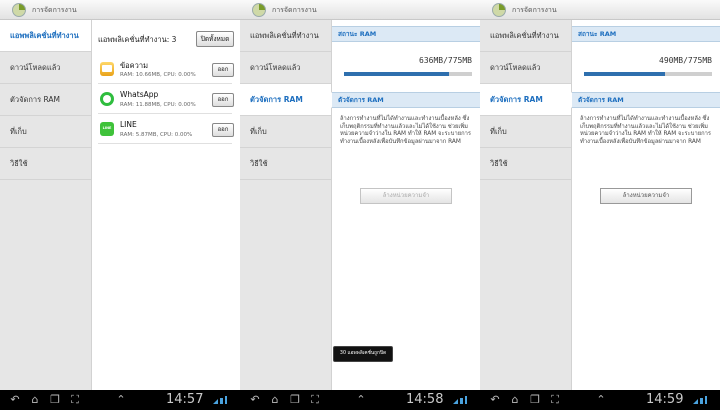 Image resolution: width=720 pixels, height=410 pixels. What do you see at coordinates (107, 99) in the screenshot?
I see `whatsapp-icon` at bounding box center [107, 99].